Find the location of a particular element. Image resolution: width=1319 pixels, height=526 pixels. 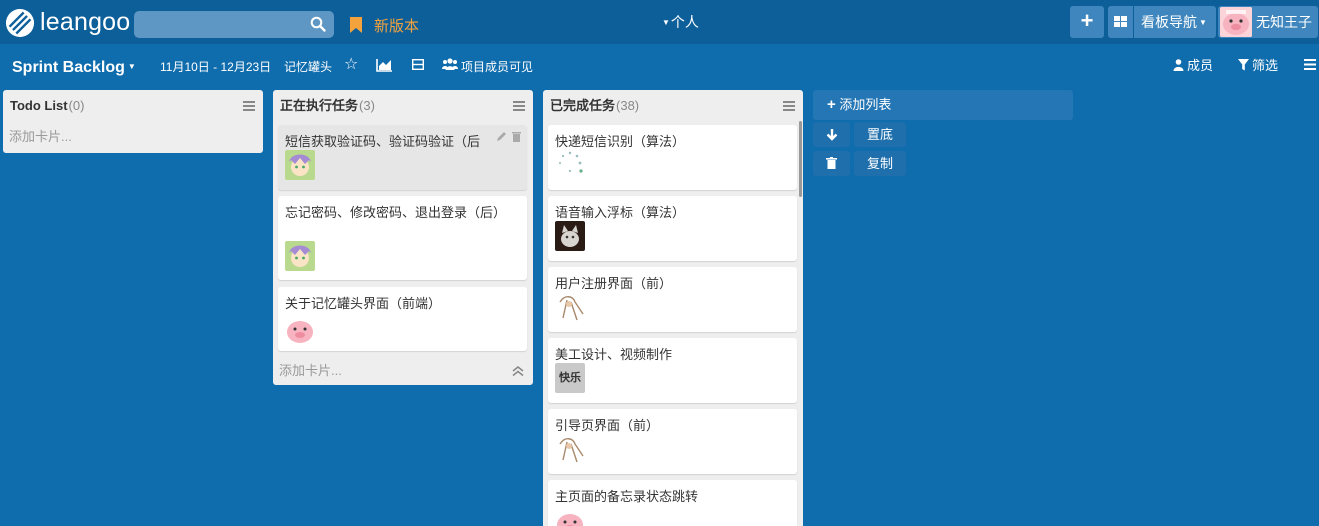

task-card: 引导页界面（前） is located at coordinates (672, 441).